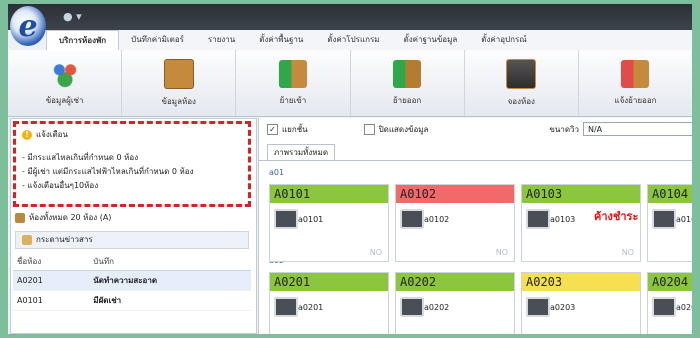 This screenshot has width=700, height=338. Describe the element at coordinates (64, 100) in the screenshot. I see `ribbon-label: ข้อมูลผู้เช่า` at that location.